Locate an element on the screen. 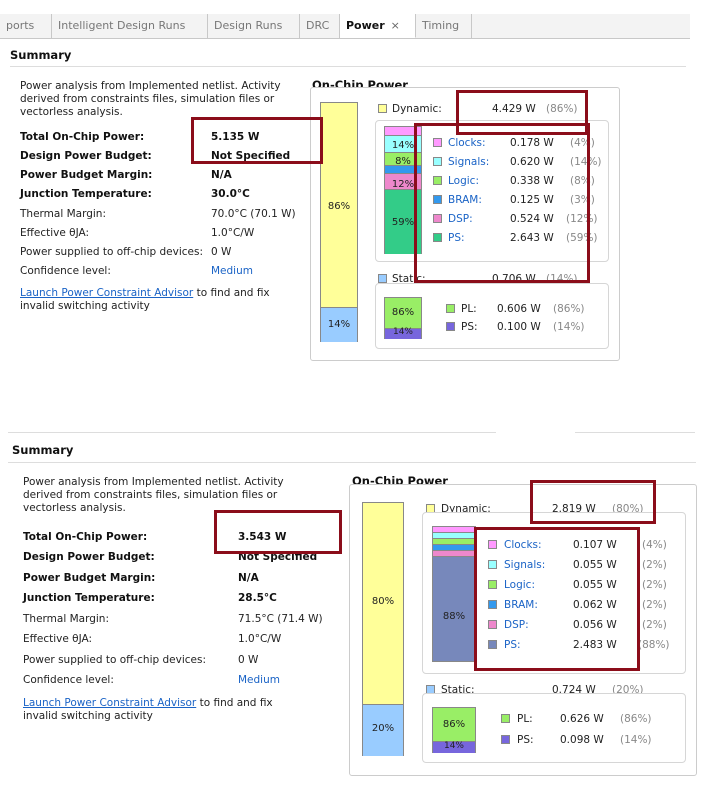 Image resolution: width=712 pixels, height=804 pixels. tab-intelligent-design-runs: Intelligent Design Runs is located at coordinates (130, 26).